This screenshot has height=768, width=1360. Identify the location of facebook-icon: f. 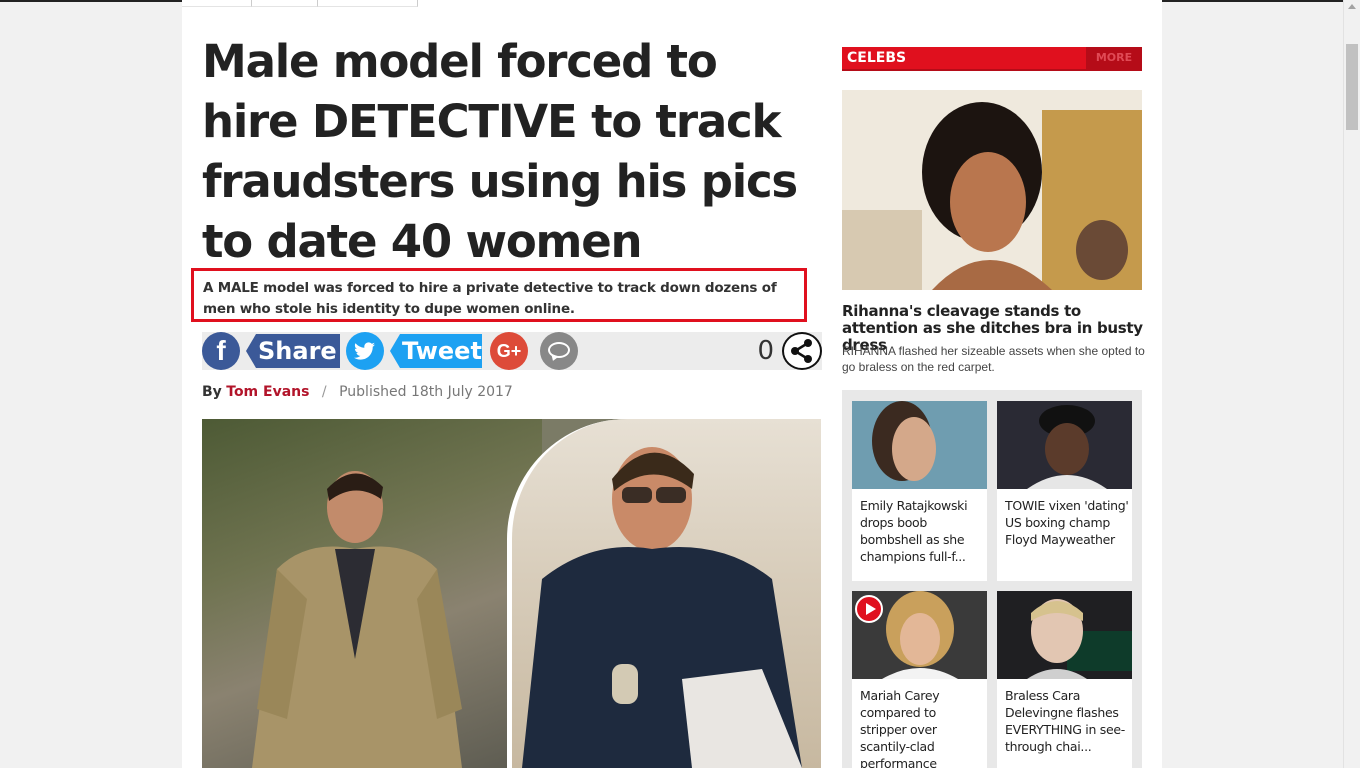
(221, 351).